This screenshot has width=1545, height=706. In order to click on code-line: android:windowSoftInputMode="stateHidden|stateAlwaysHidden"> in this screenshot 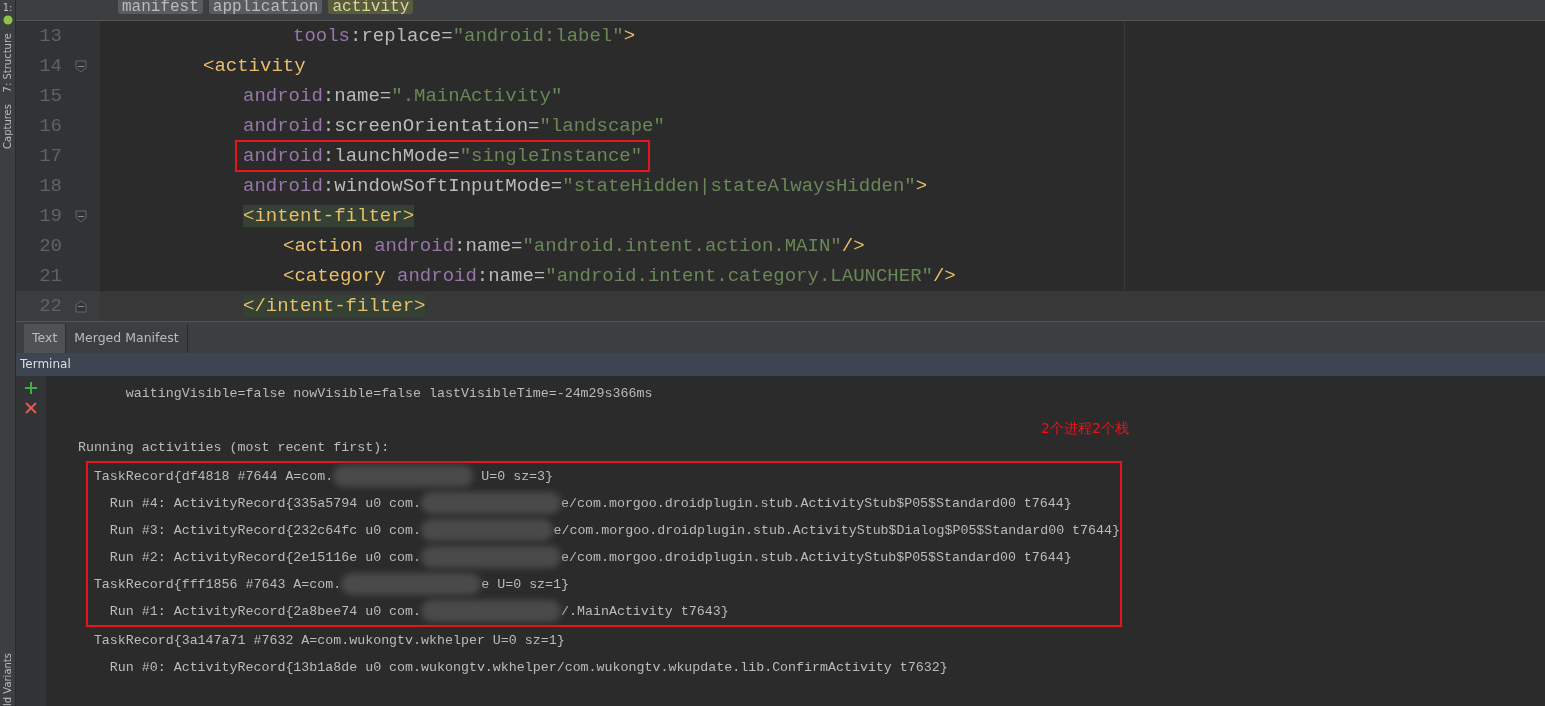, I will do `click(585, 186)`.